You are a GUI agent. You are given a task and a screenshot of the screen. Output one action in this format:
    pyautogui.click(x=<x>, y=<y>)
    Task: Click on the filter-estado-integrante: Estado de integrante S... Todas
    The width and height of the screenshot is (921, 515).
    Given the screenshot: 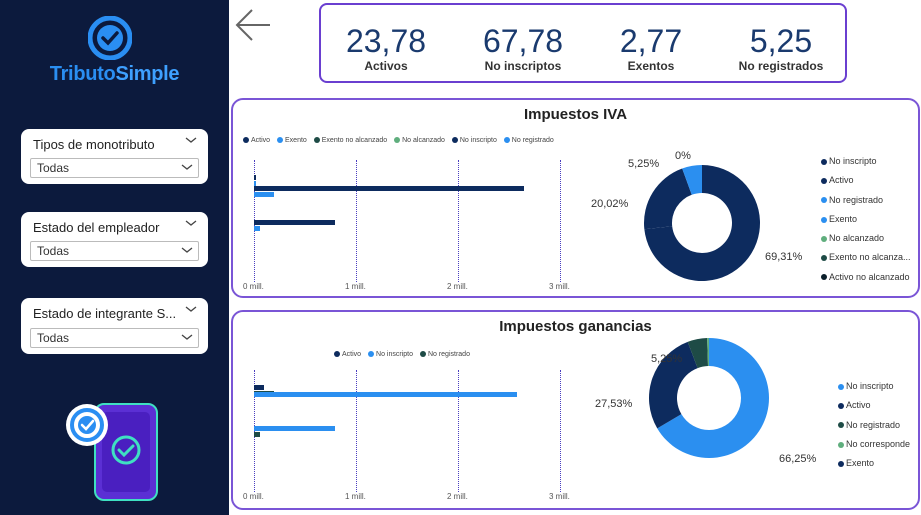 What is the action you would take?
    pyautogui.click(x=114, y=326)
    